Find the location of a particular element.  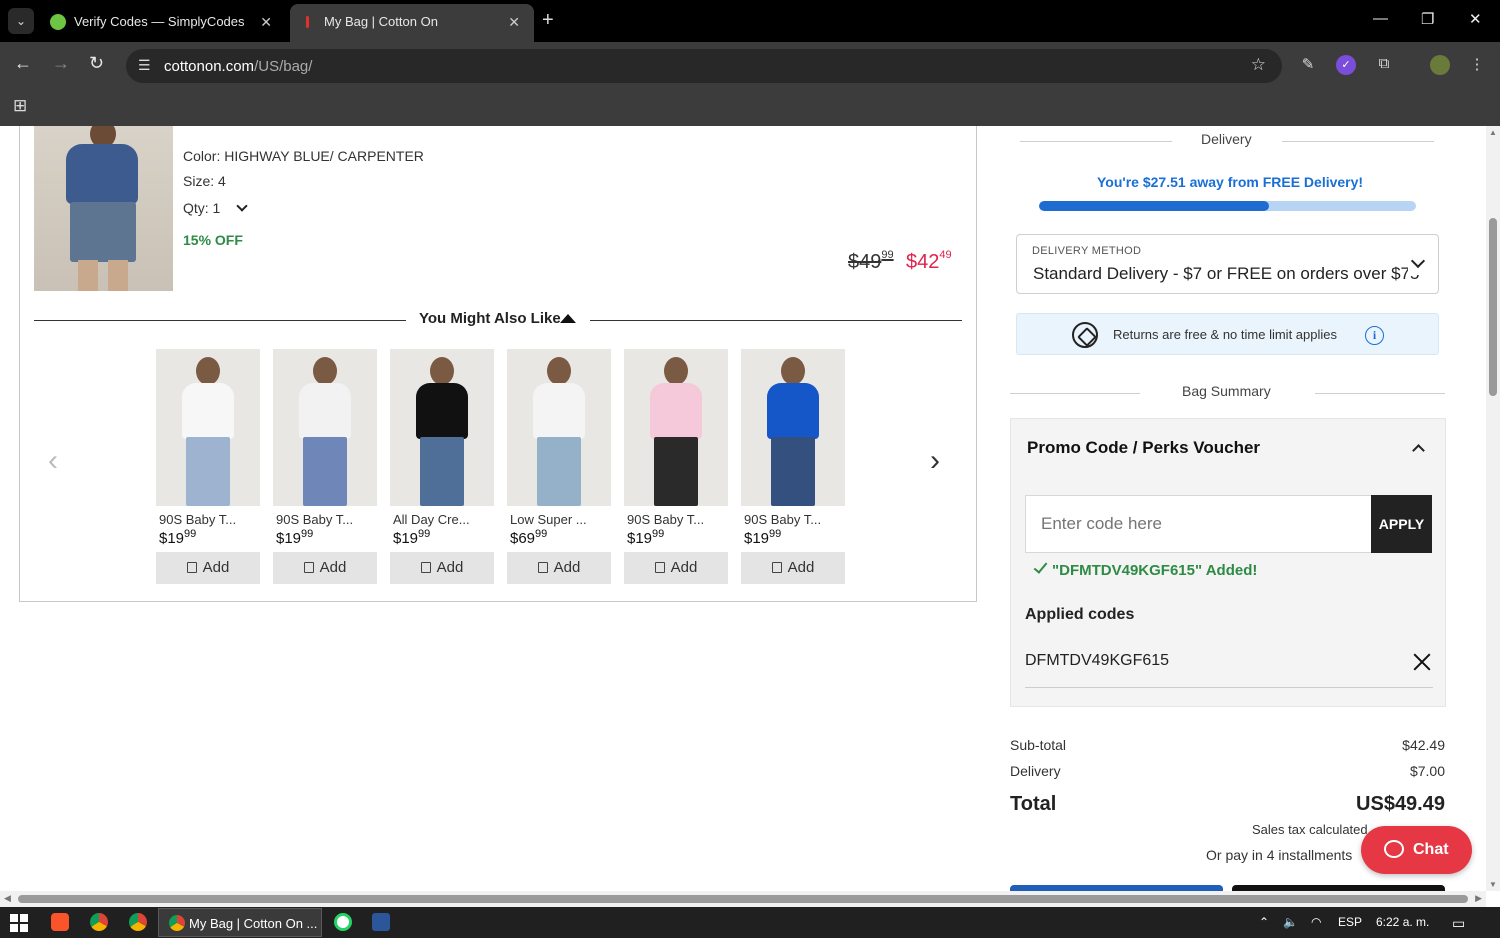

quantity-selector: Qty: 1 is located at coordinates (215, 208).